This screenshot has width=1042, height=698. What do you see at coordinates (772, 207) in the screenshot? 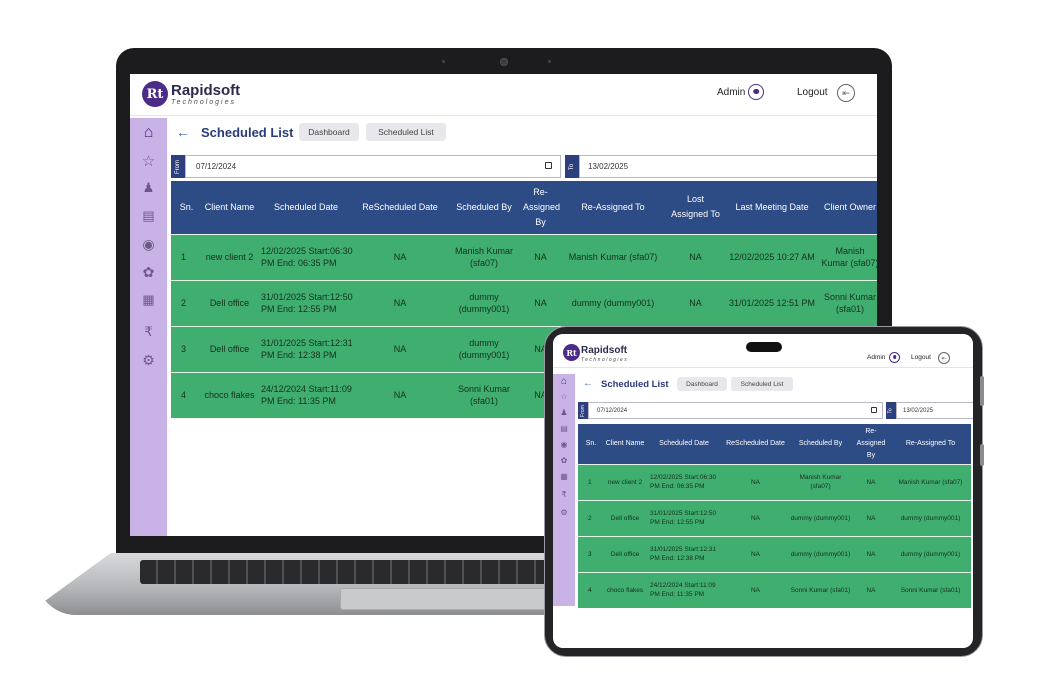
I see `column-header: Last Meeting Date` at bounding box center [772, 207].